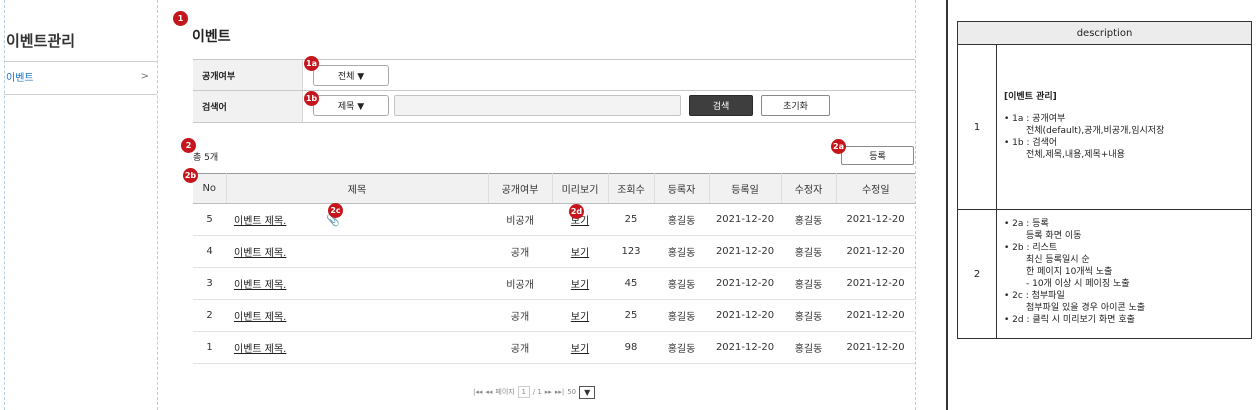  I want to click on guide-line-content-right, so click(915, 205).